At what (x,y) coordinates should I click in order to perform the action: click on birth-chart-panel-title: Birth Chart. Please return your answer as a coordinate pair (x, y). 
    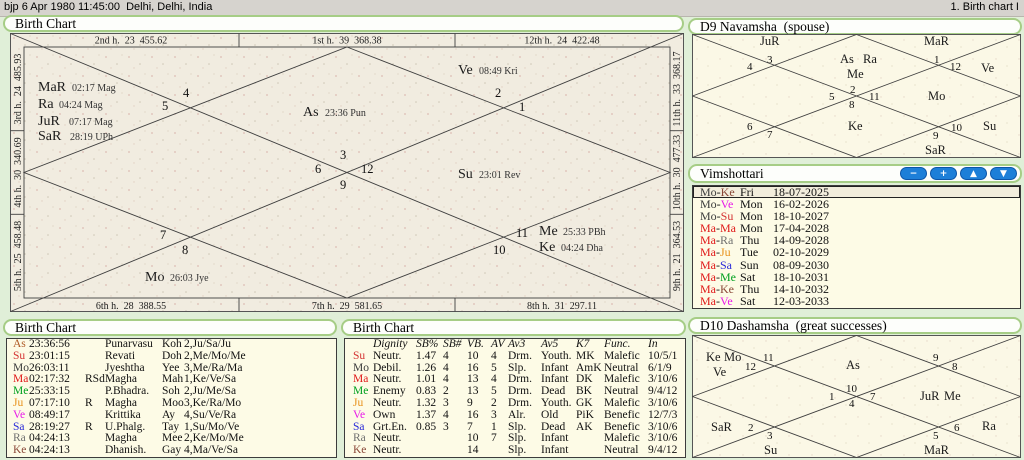
    Looking at the image, I should click on (343, 23).